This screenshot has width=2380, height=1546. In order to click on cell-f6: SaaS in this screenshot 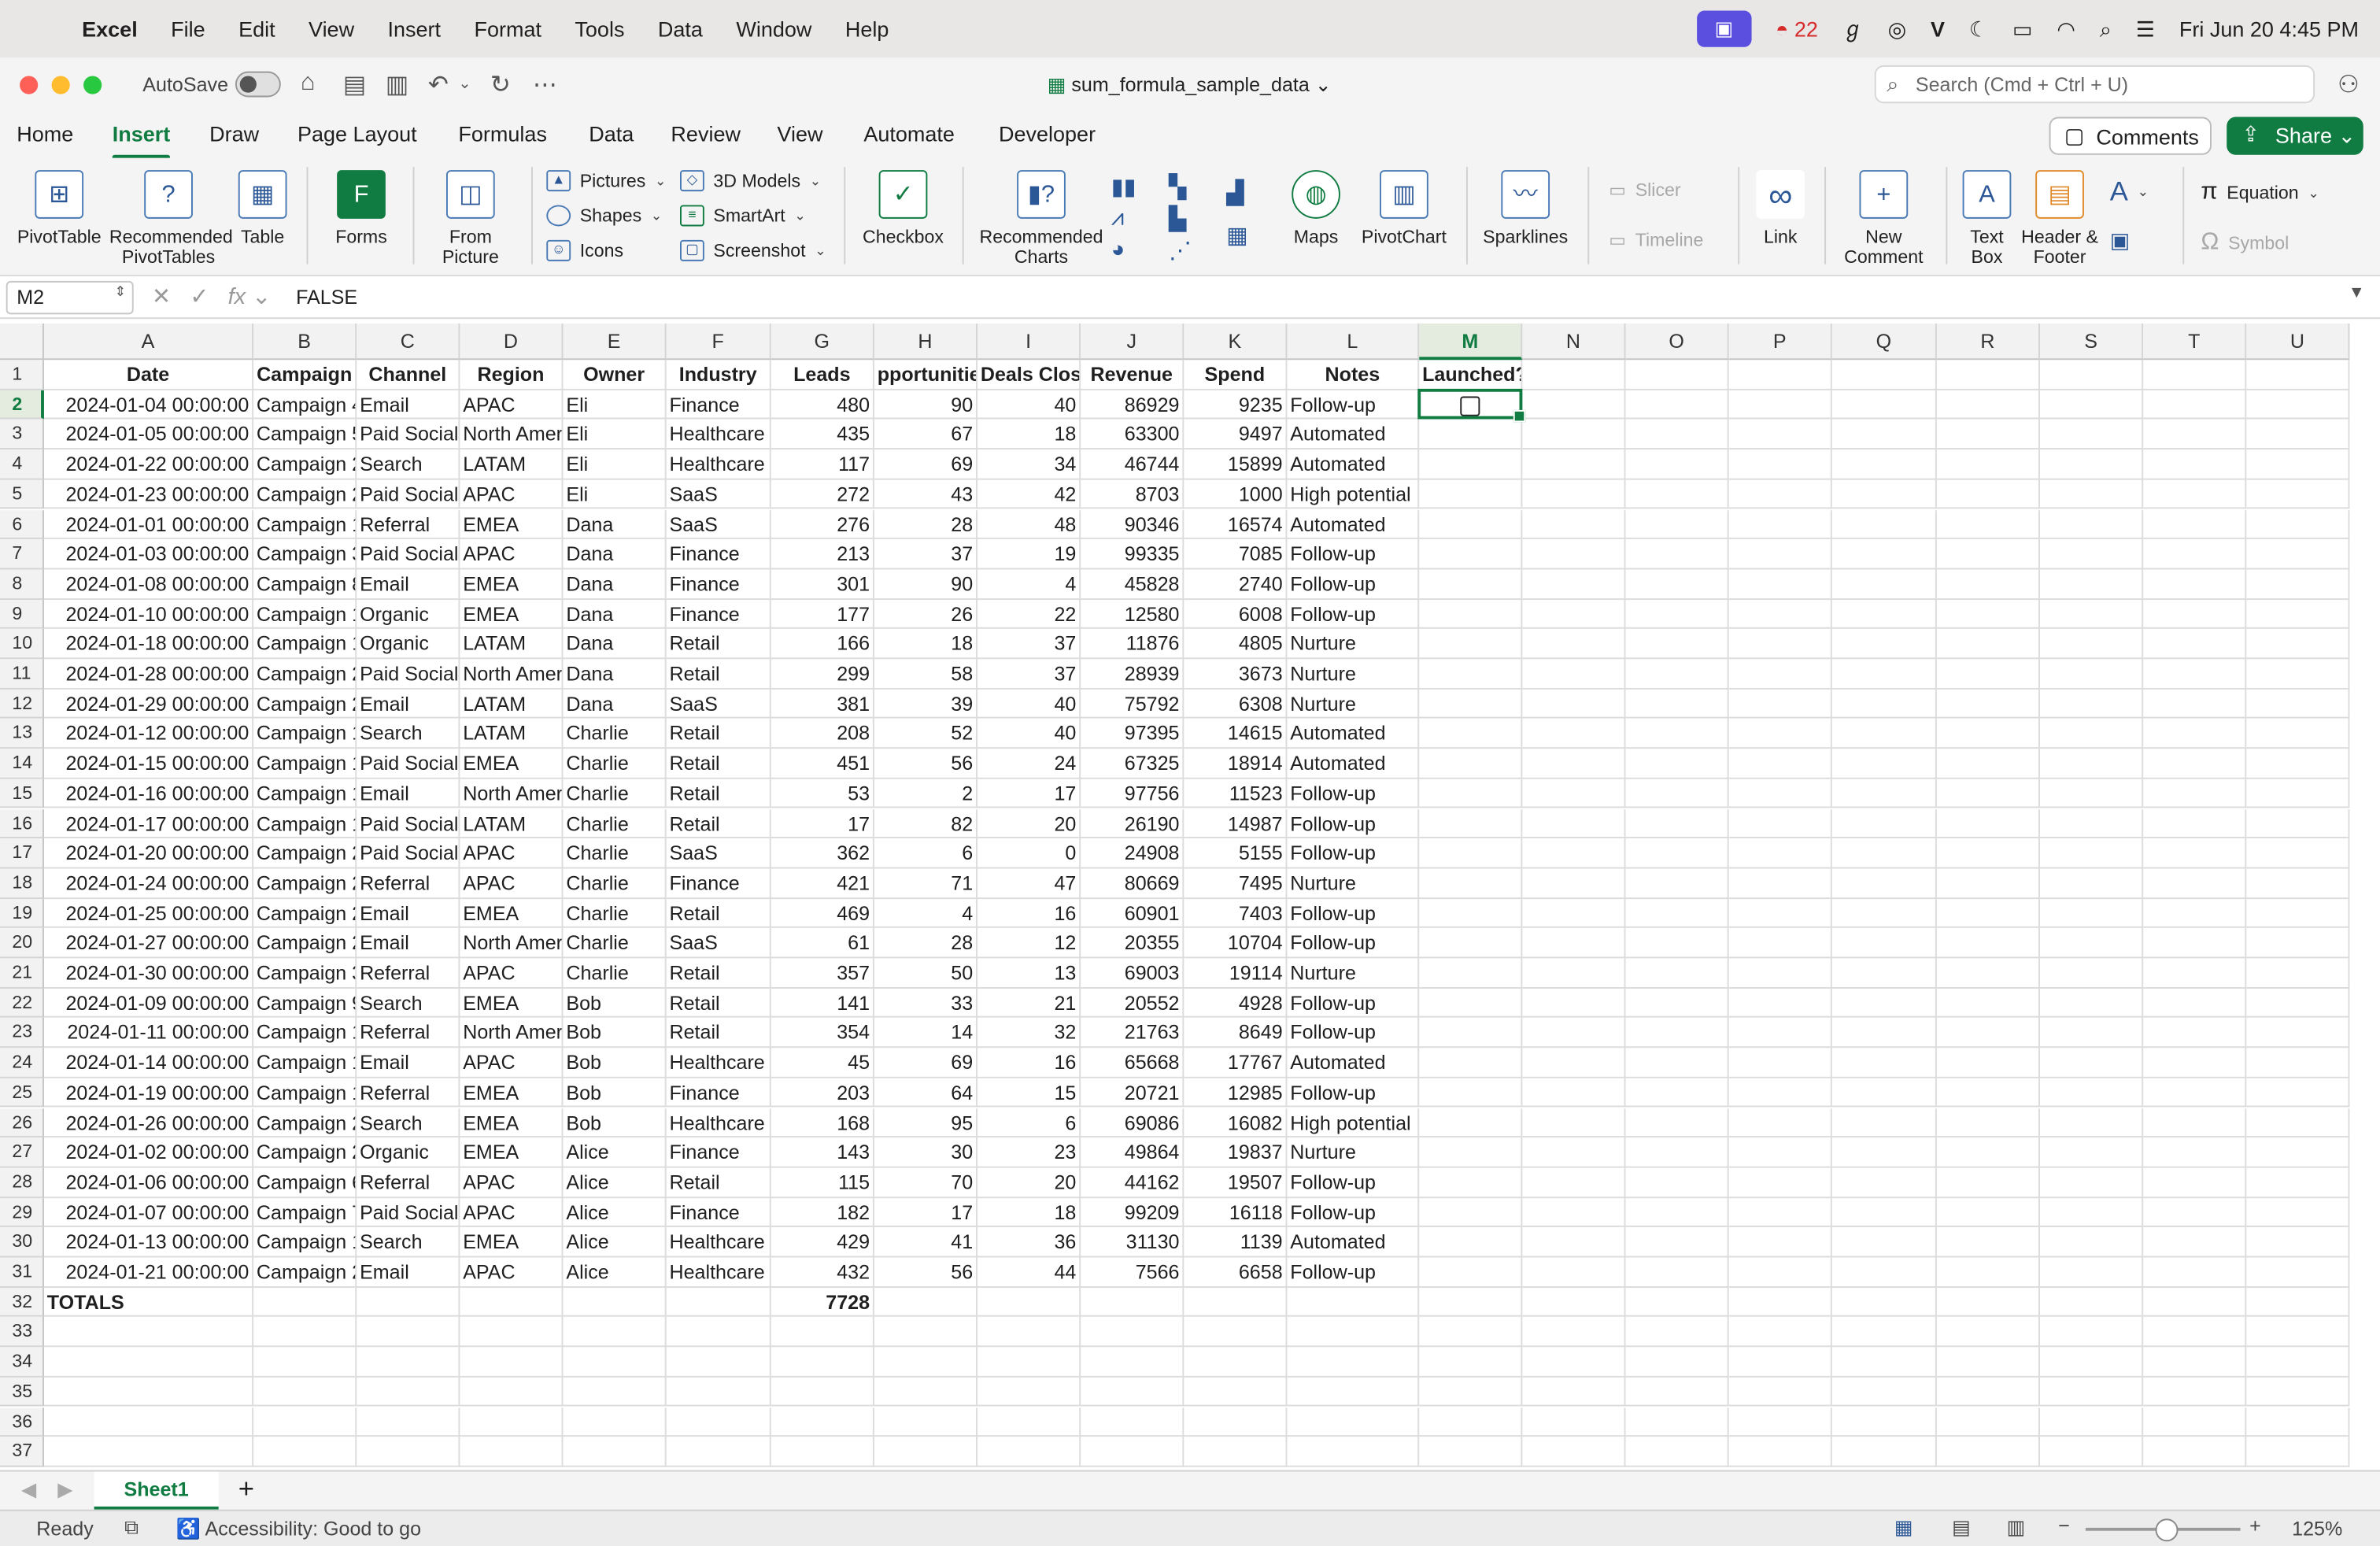, I will do `click(718, 524)`.